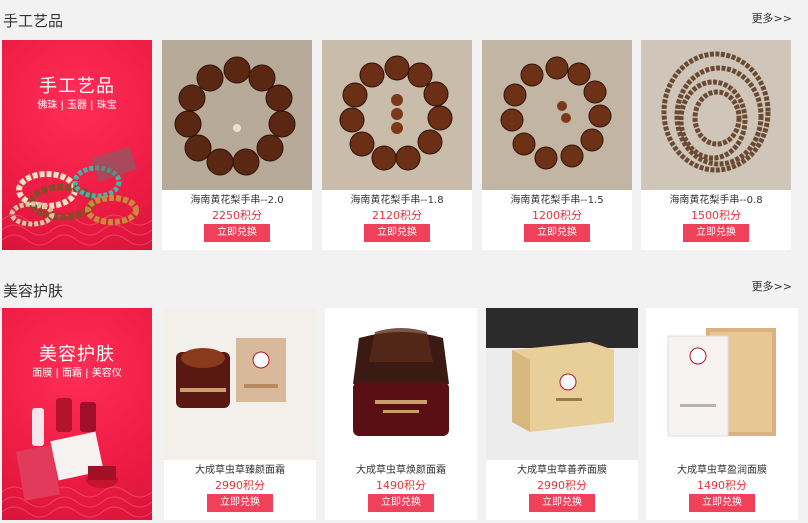  Describe the element at coordinates (240, 470) in the screenshot. I see `product-name: 大成草虫草臻颜面霜` at that location.